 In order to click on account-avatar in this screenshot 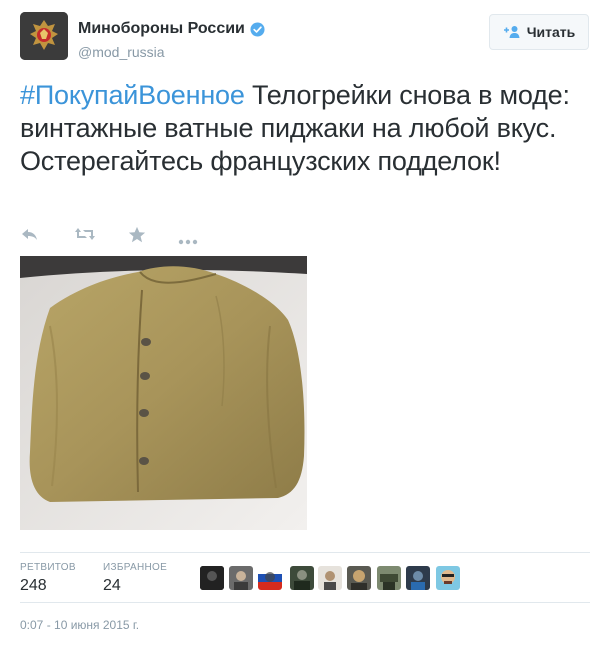, I will do `click(44, 36)`.